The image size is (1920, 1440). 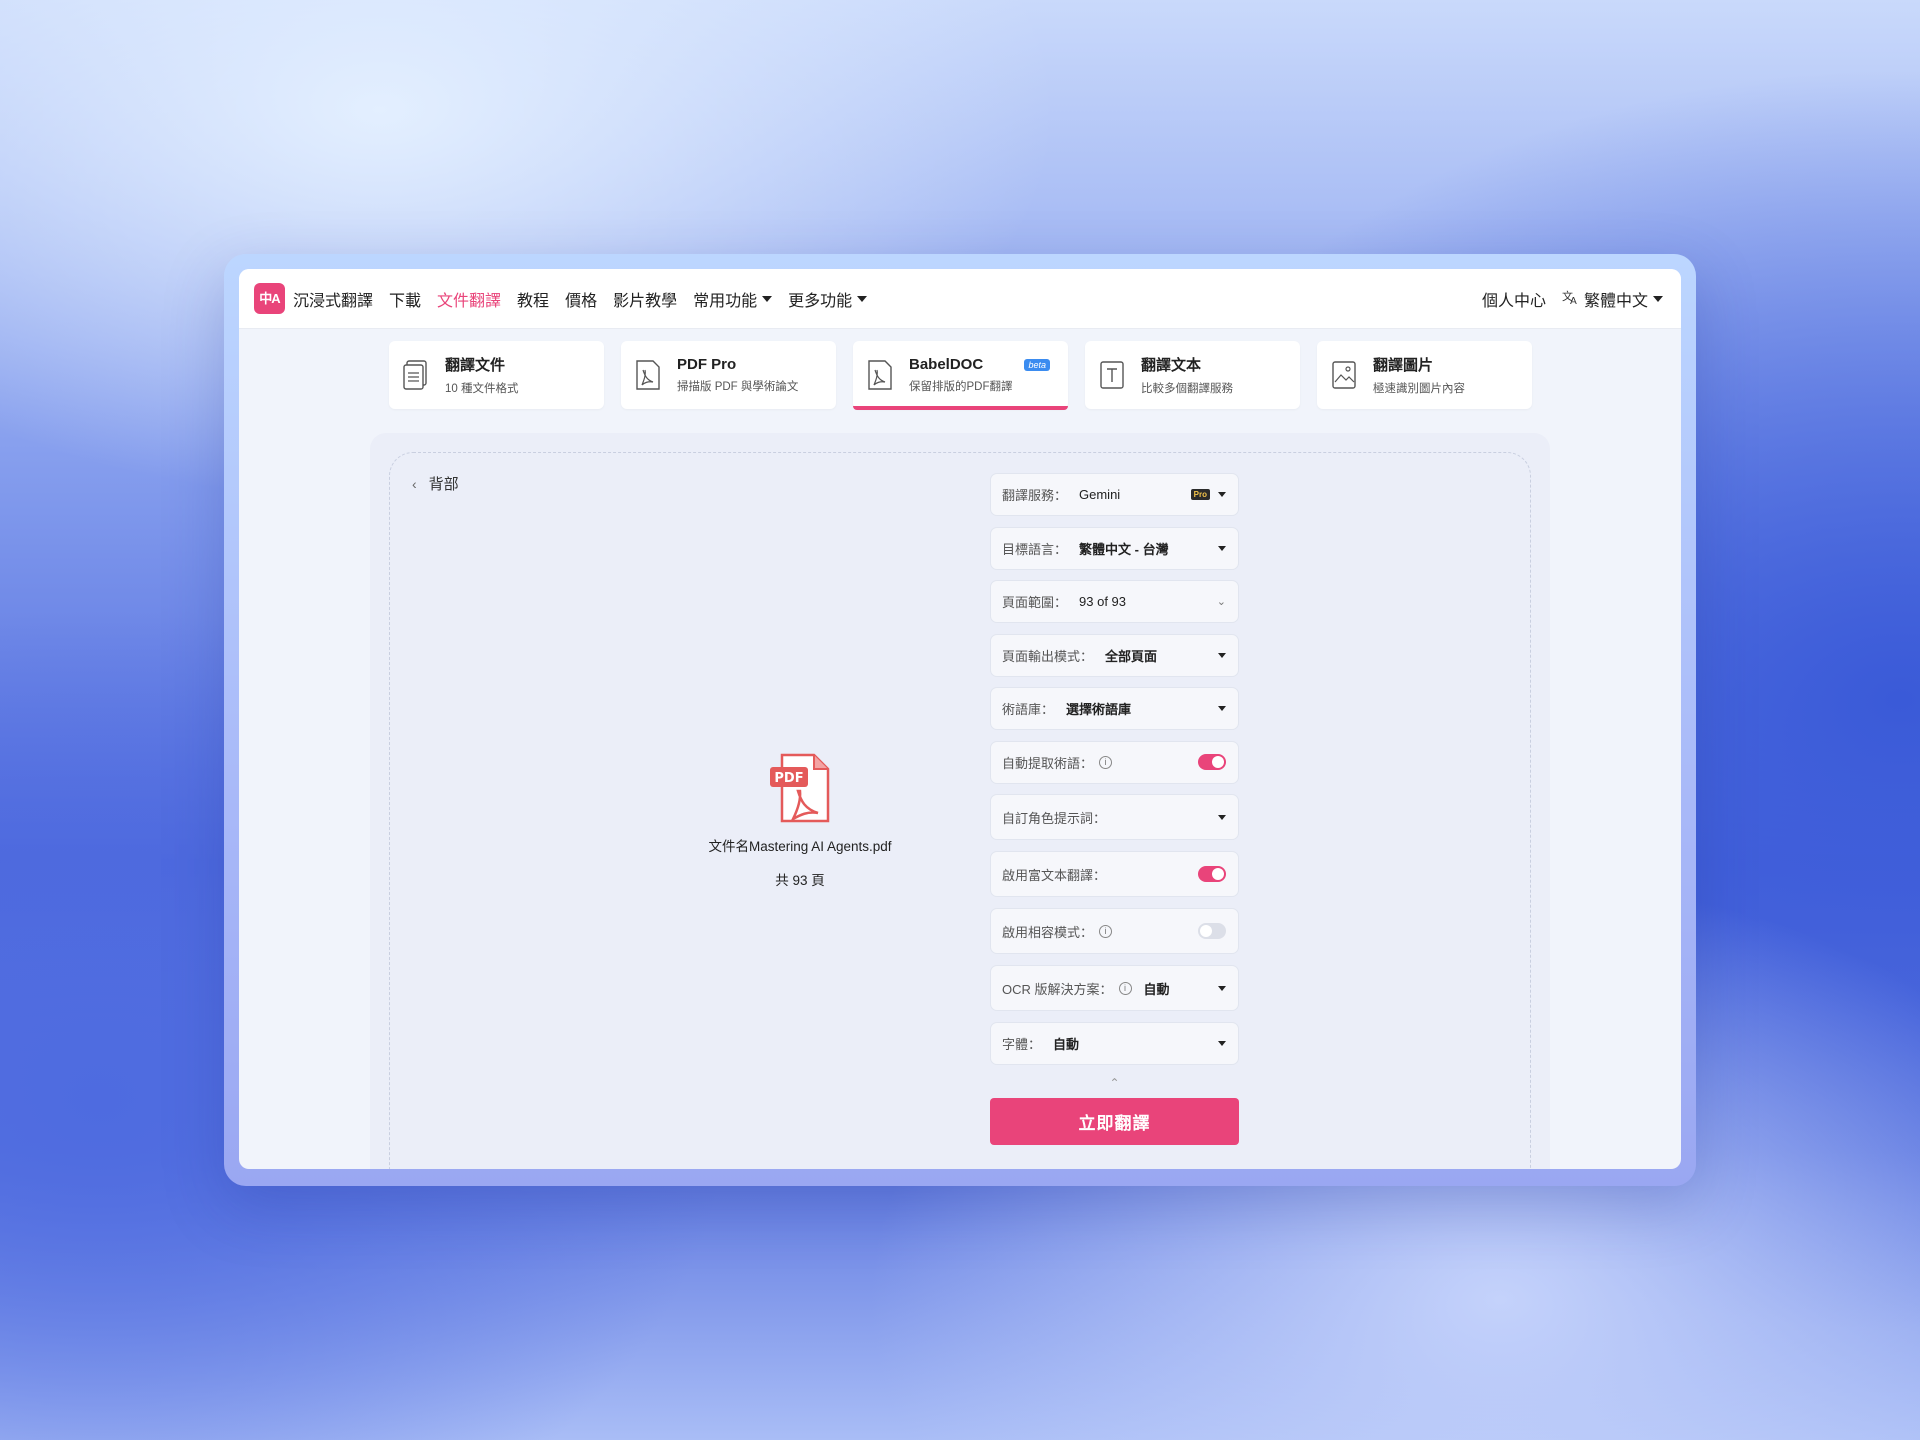 I want to click on logo-icon: 中A, so click(x=269, y=298).